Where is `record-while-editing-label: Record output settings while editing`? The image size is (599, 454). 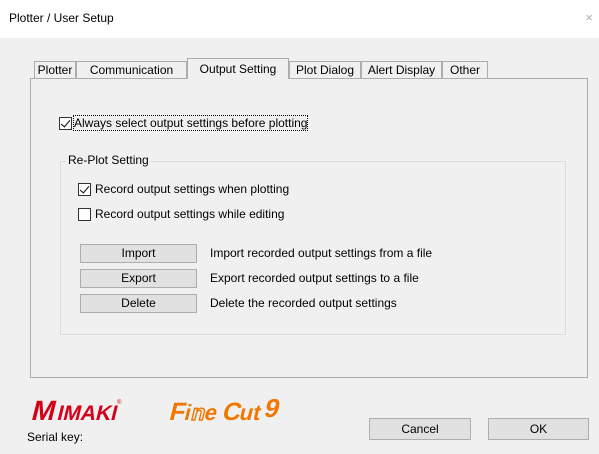
record-while-editing-label: Record output settings while editing is located at coordinates (189, 214).